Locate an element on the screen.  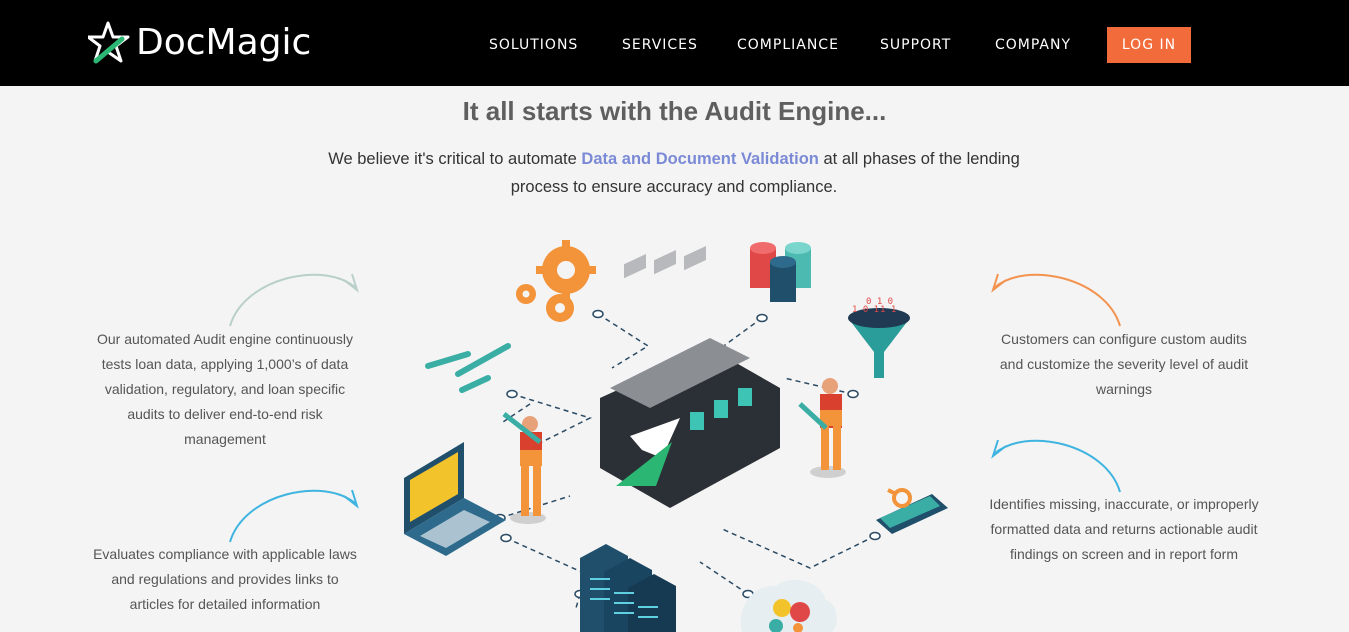
nav-compliance: COMPLIANCE is located at coordinates (788, 45).